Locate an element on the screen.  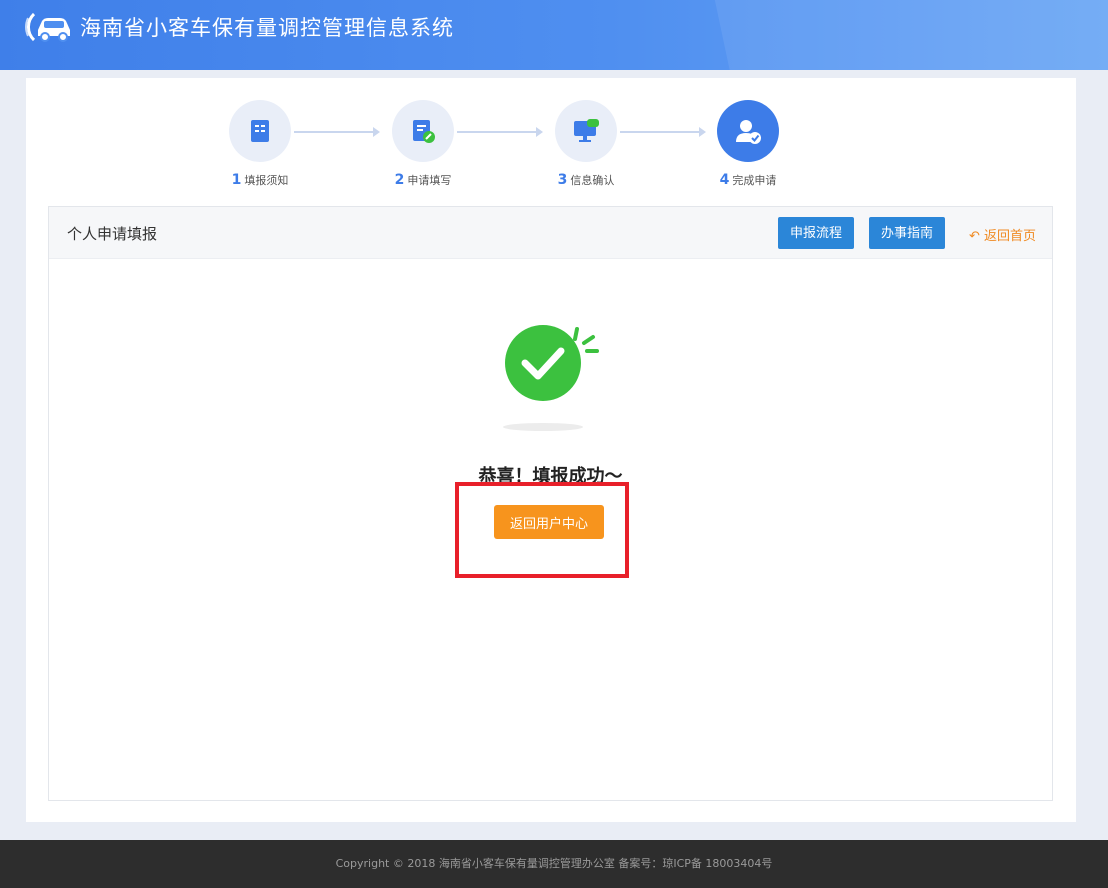
step-3-circle is located at coordinates (586, 131).